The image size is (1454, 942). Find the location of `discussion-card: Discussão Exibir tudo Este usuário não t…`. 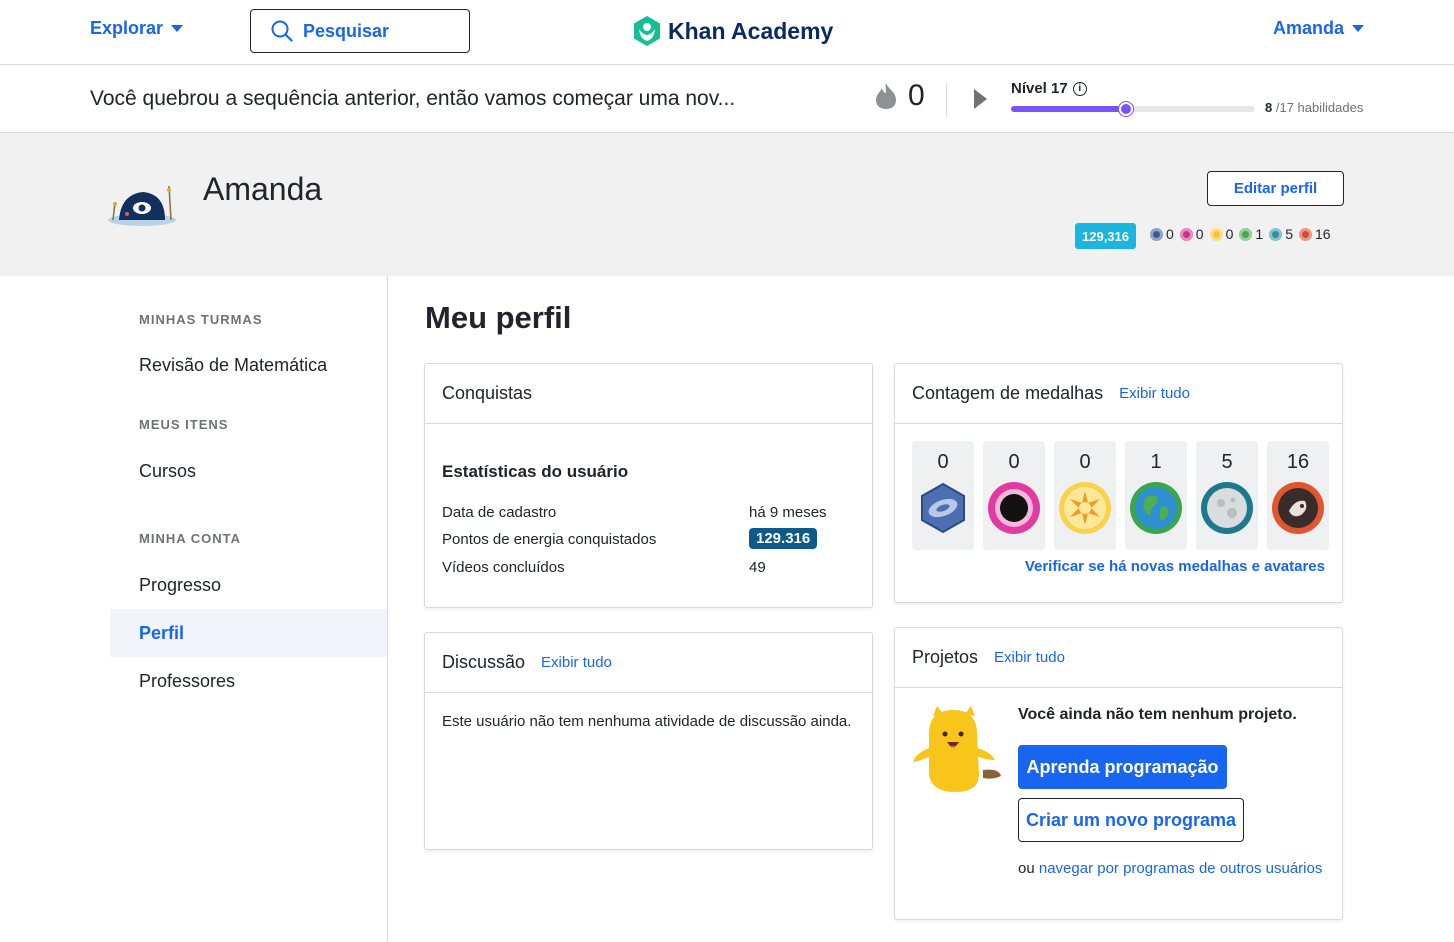

discussion-card: Discussão Exibir tudo Este usuário não t… is located at coordinates (648, 741).